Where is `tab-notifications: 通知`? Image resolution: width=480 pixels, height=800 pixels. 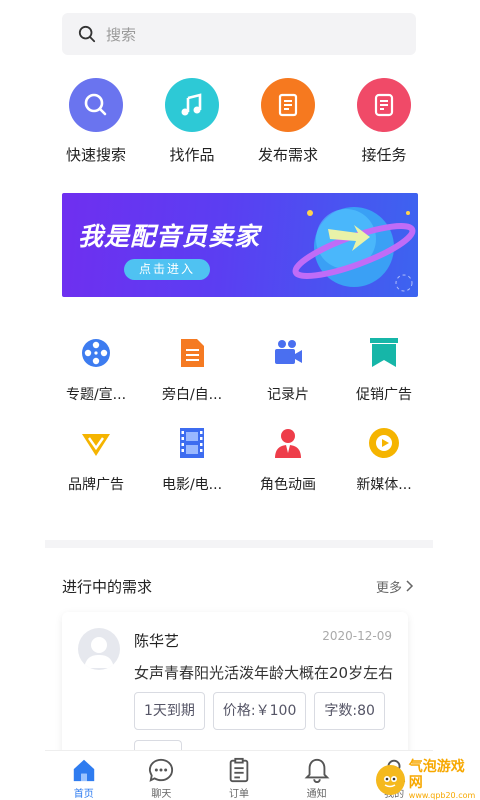 tab-notifications: 通知 is located at coordinates (317, 775).